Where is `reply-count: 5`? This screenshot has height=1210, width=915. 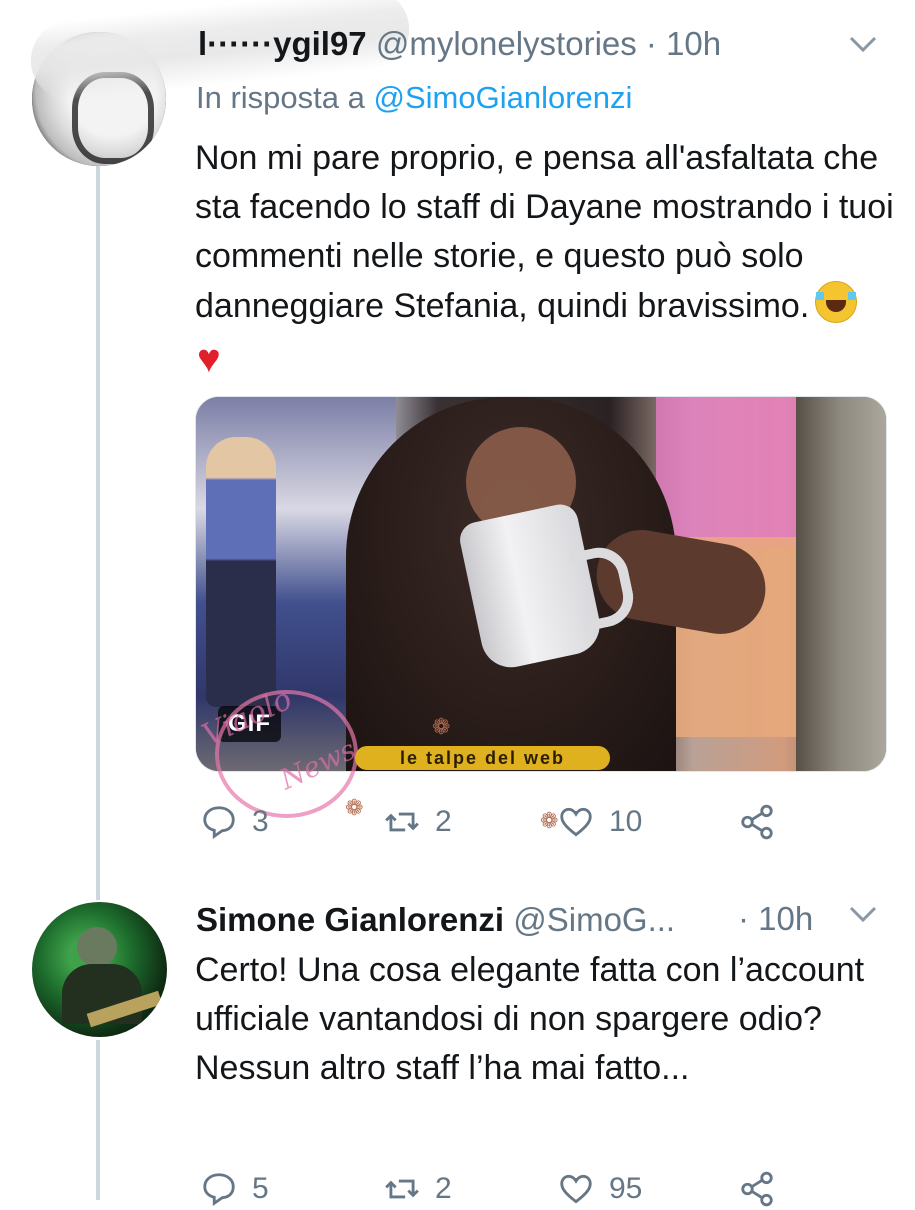 reply-count: 5 is located at coordinates (260, 1188).